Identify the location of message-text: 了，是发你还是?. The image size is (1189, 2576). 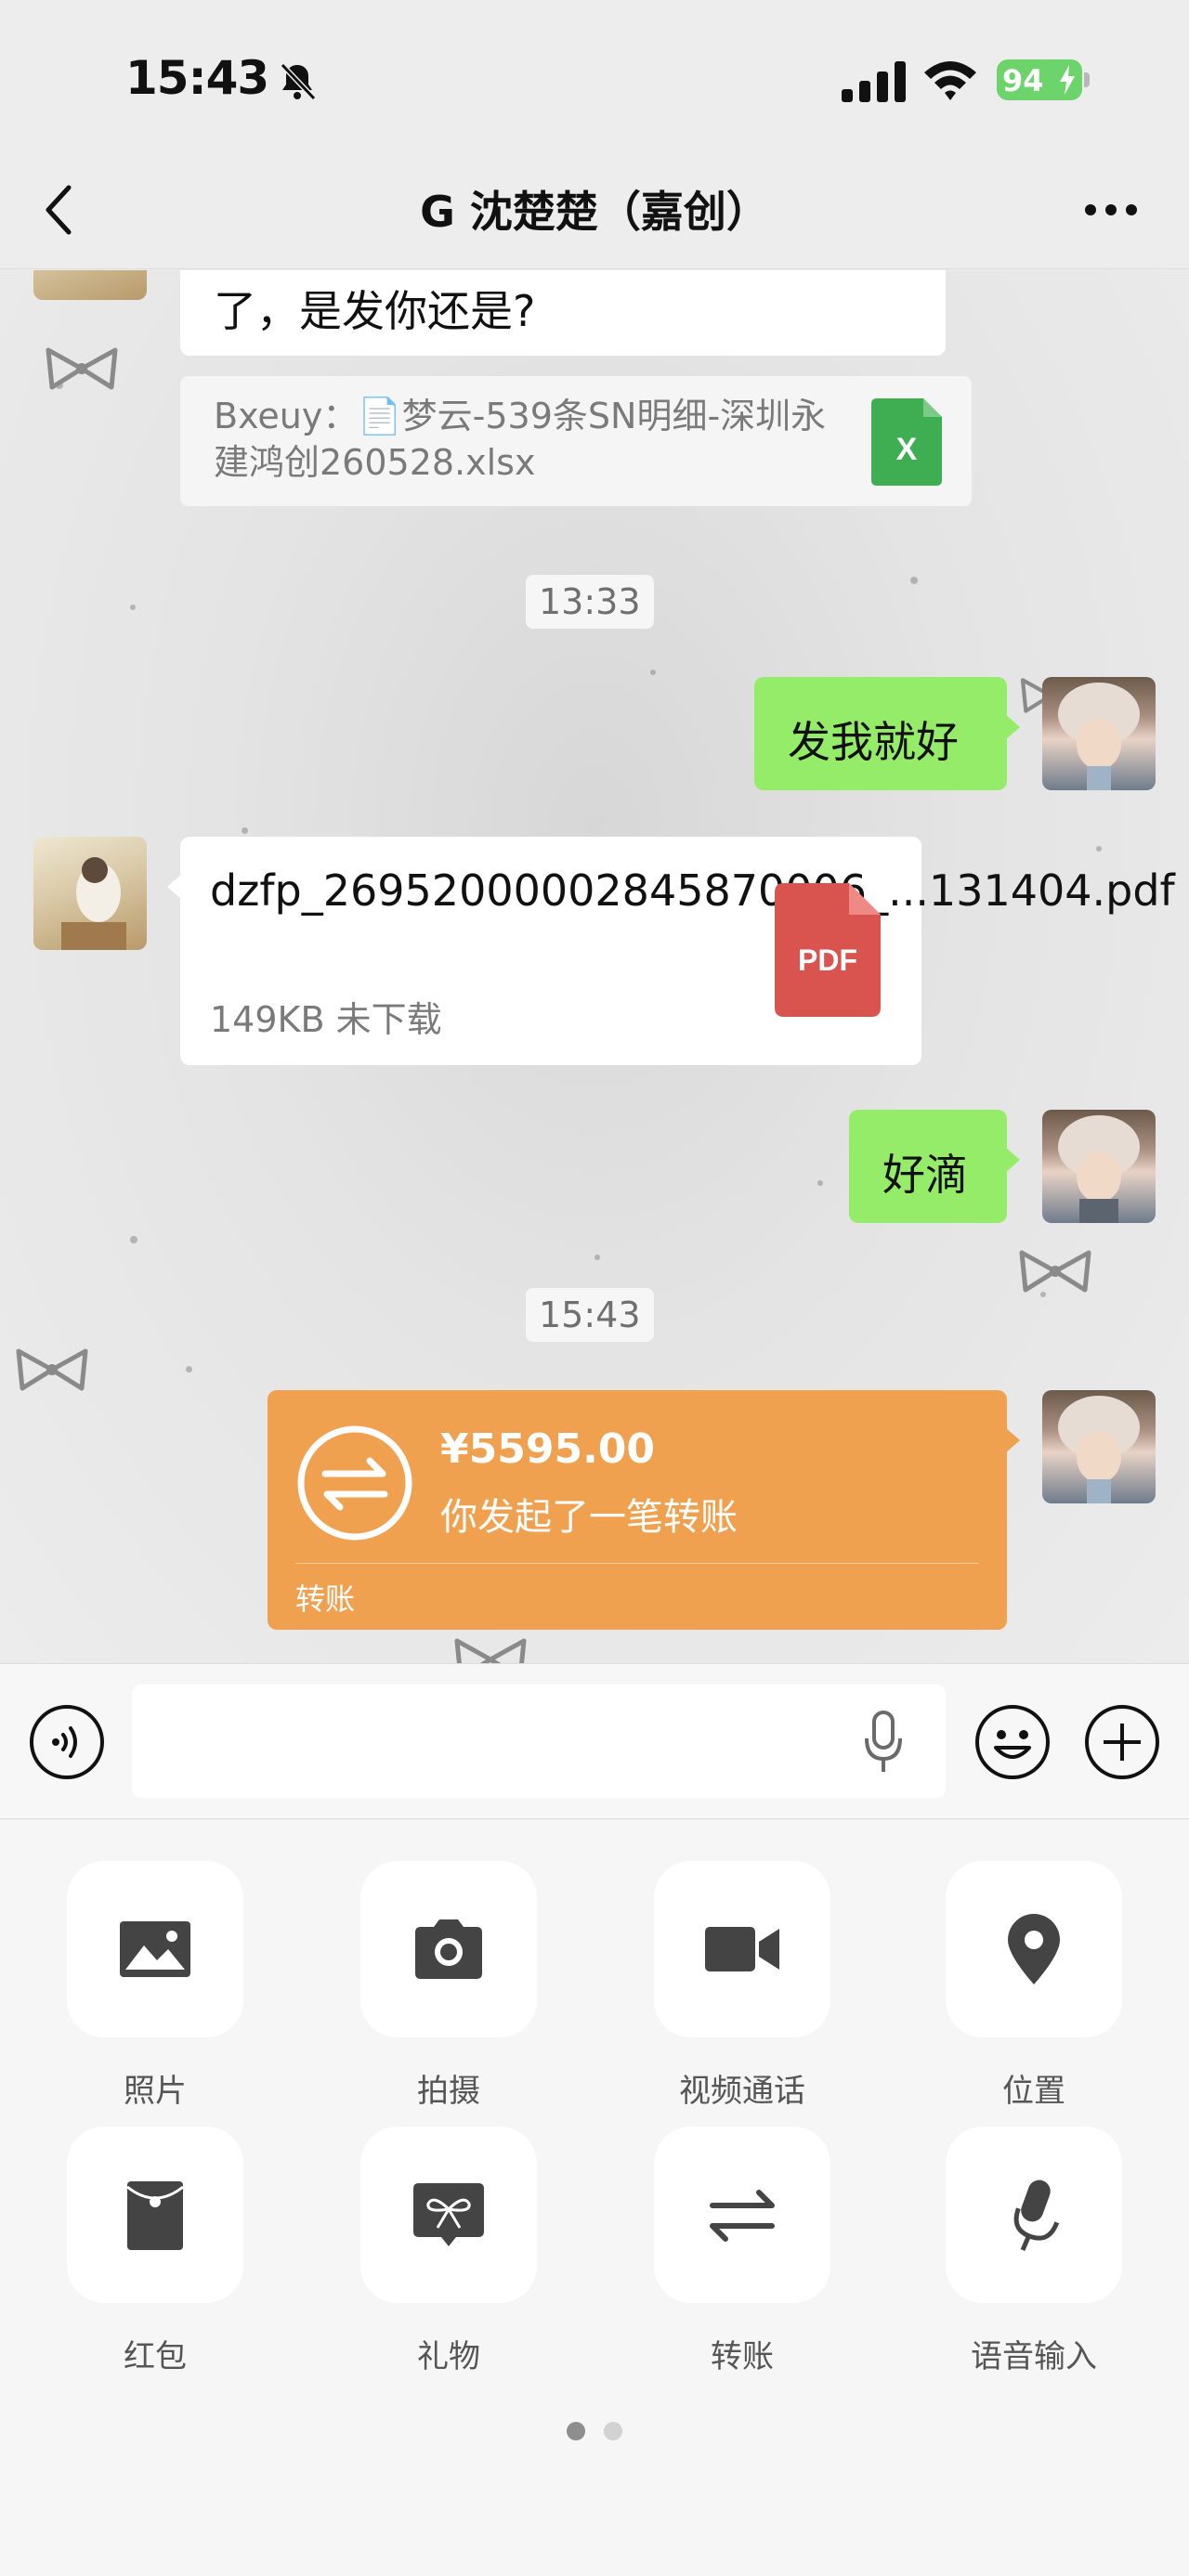
(375, 311).